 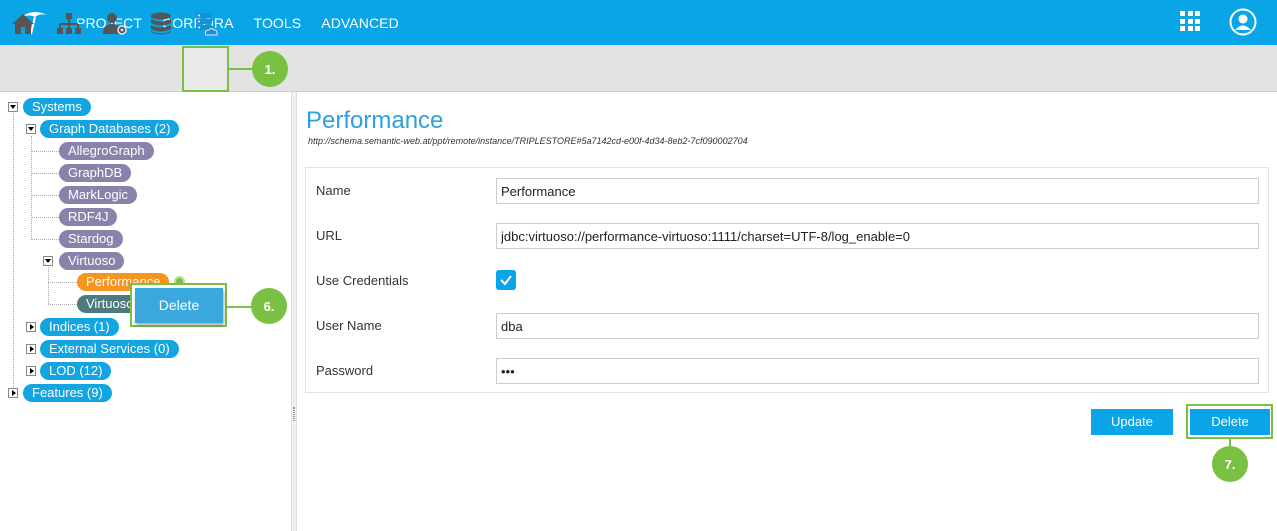 I want to click on url-input, so click(x=877, y=236).